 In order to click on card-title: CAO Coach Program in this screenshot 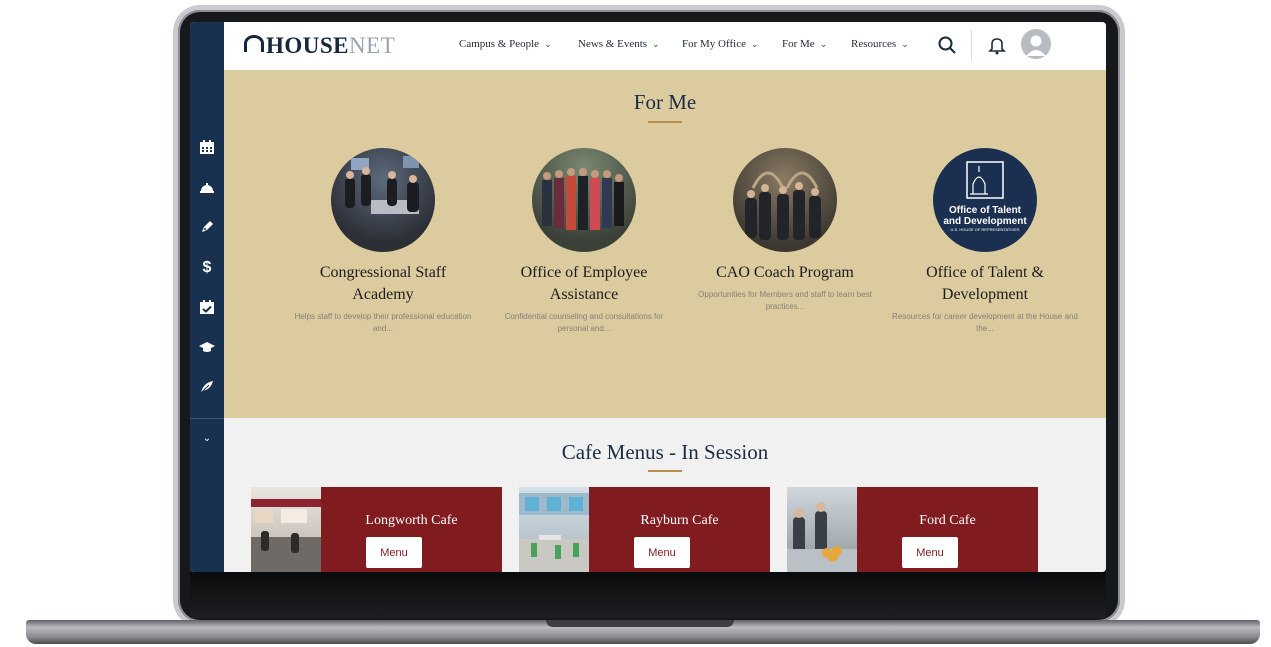, I will do `click(785, 272)`.